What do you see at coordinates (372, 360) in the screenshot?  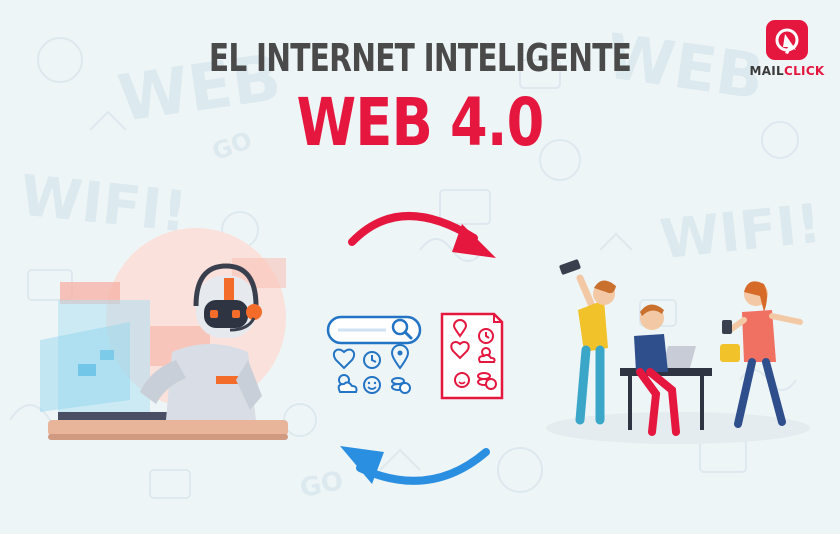 I see `clock-icon` at bounding box center [372, 360].